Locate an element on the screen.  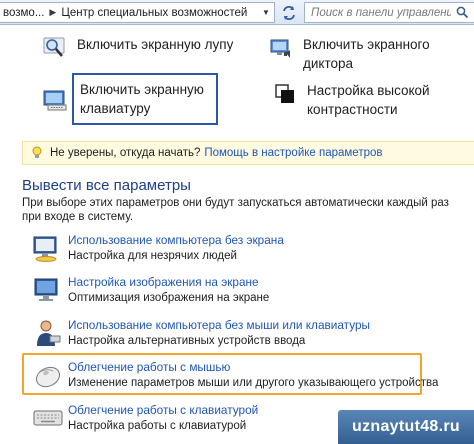
alt-input-icon is located at coordinates (49, 333).